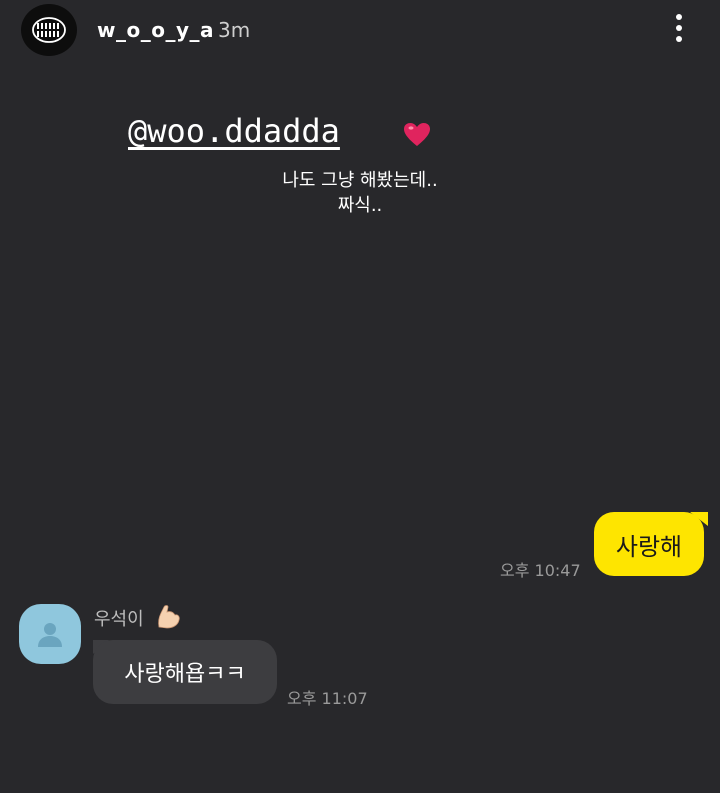 The height and width of the screenshot is (793, 720). I want to click on received-message-text: 사랑해욥ㅋㅋ, so click(185, 674).